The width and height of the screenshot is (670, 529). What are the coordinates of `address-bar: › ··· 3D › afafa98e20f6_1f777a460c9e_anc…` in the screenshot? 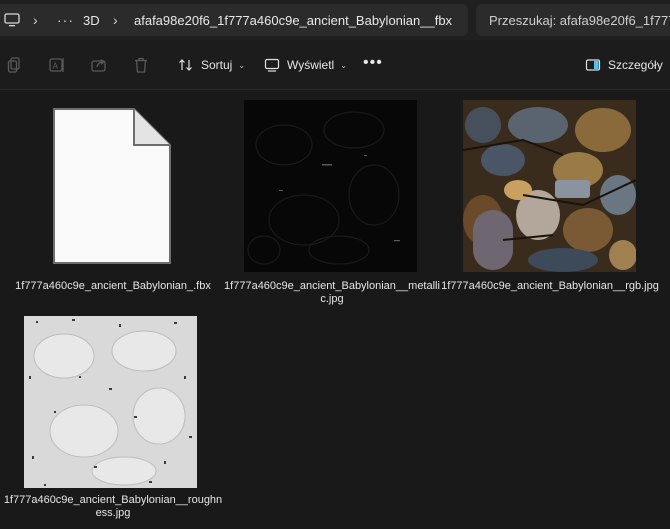 It's located at (335, 20).